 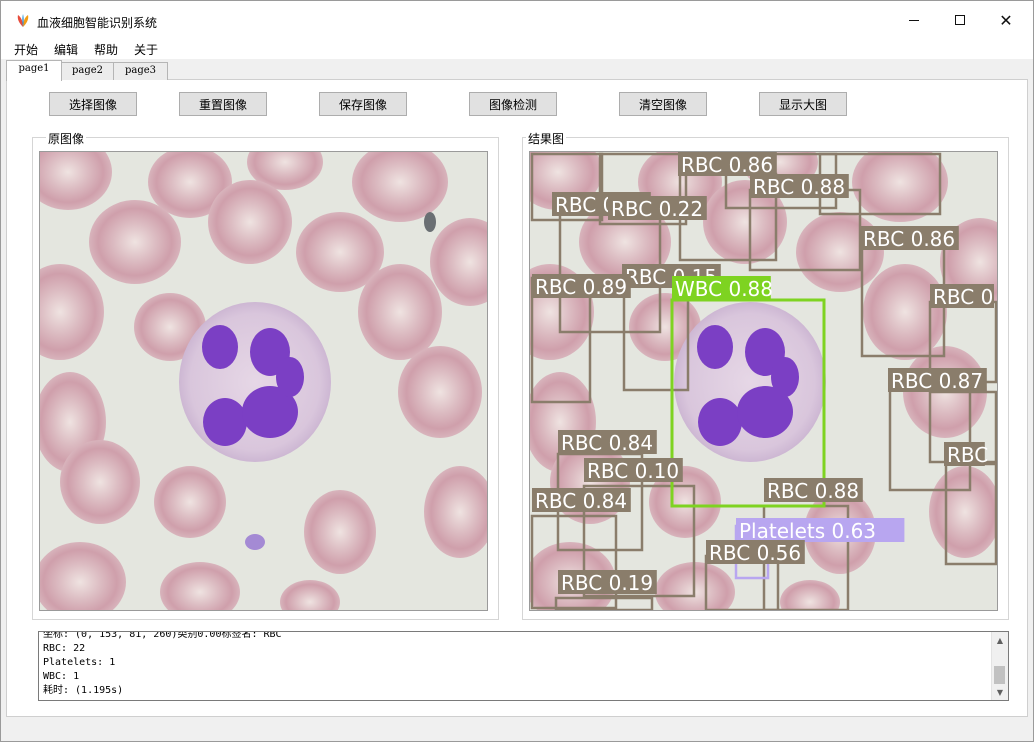 What do you see at coordinates (223, 104) in the screenshot?
I see `reset-image-button: 重置图像` at bounding box center [223, 104].